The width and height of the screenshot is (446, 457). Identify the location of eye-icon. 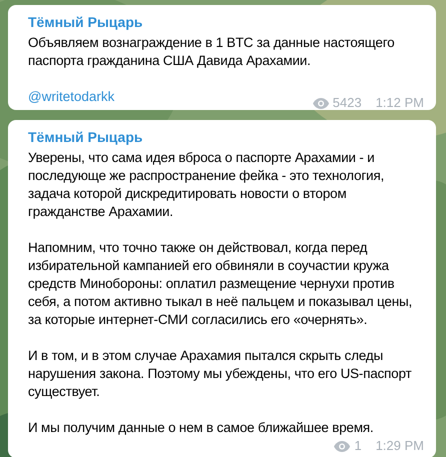
(342, 446).